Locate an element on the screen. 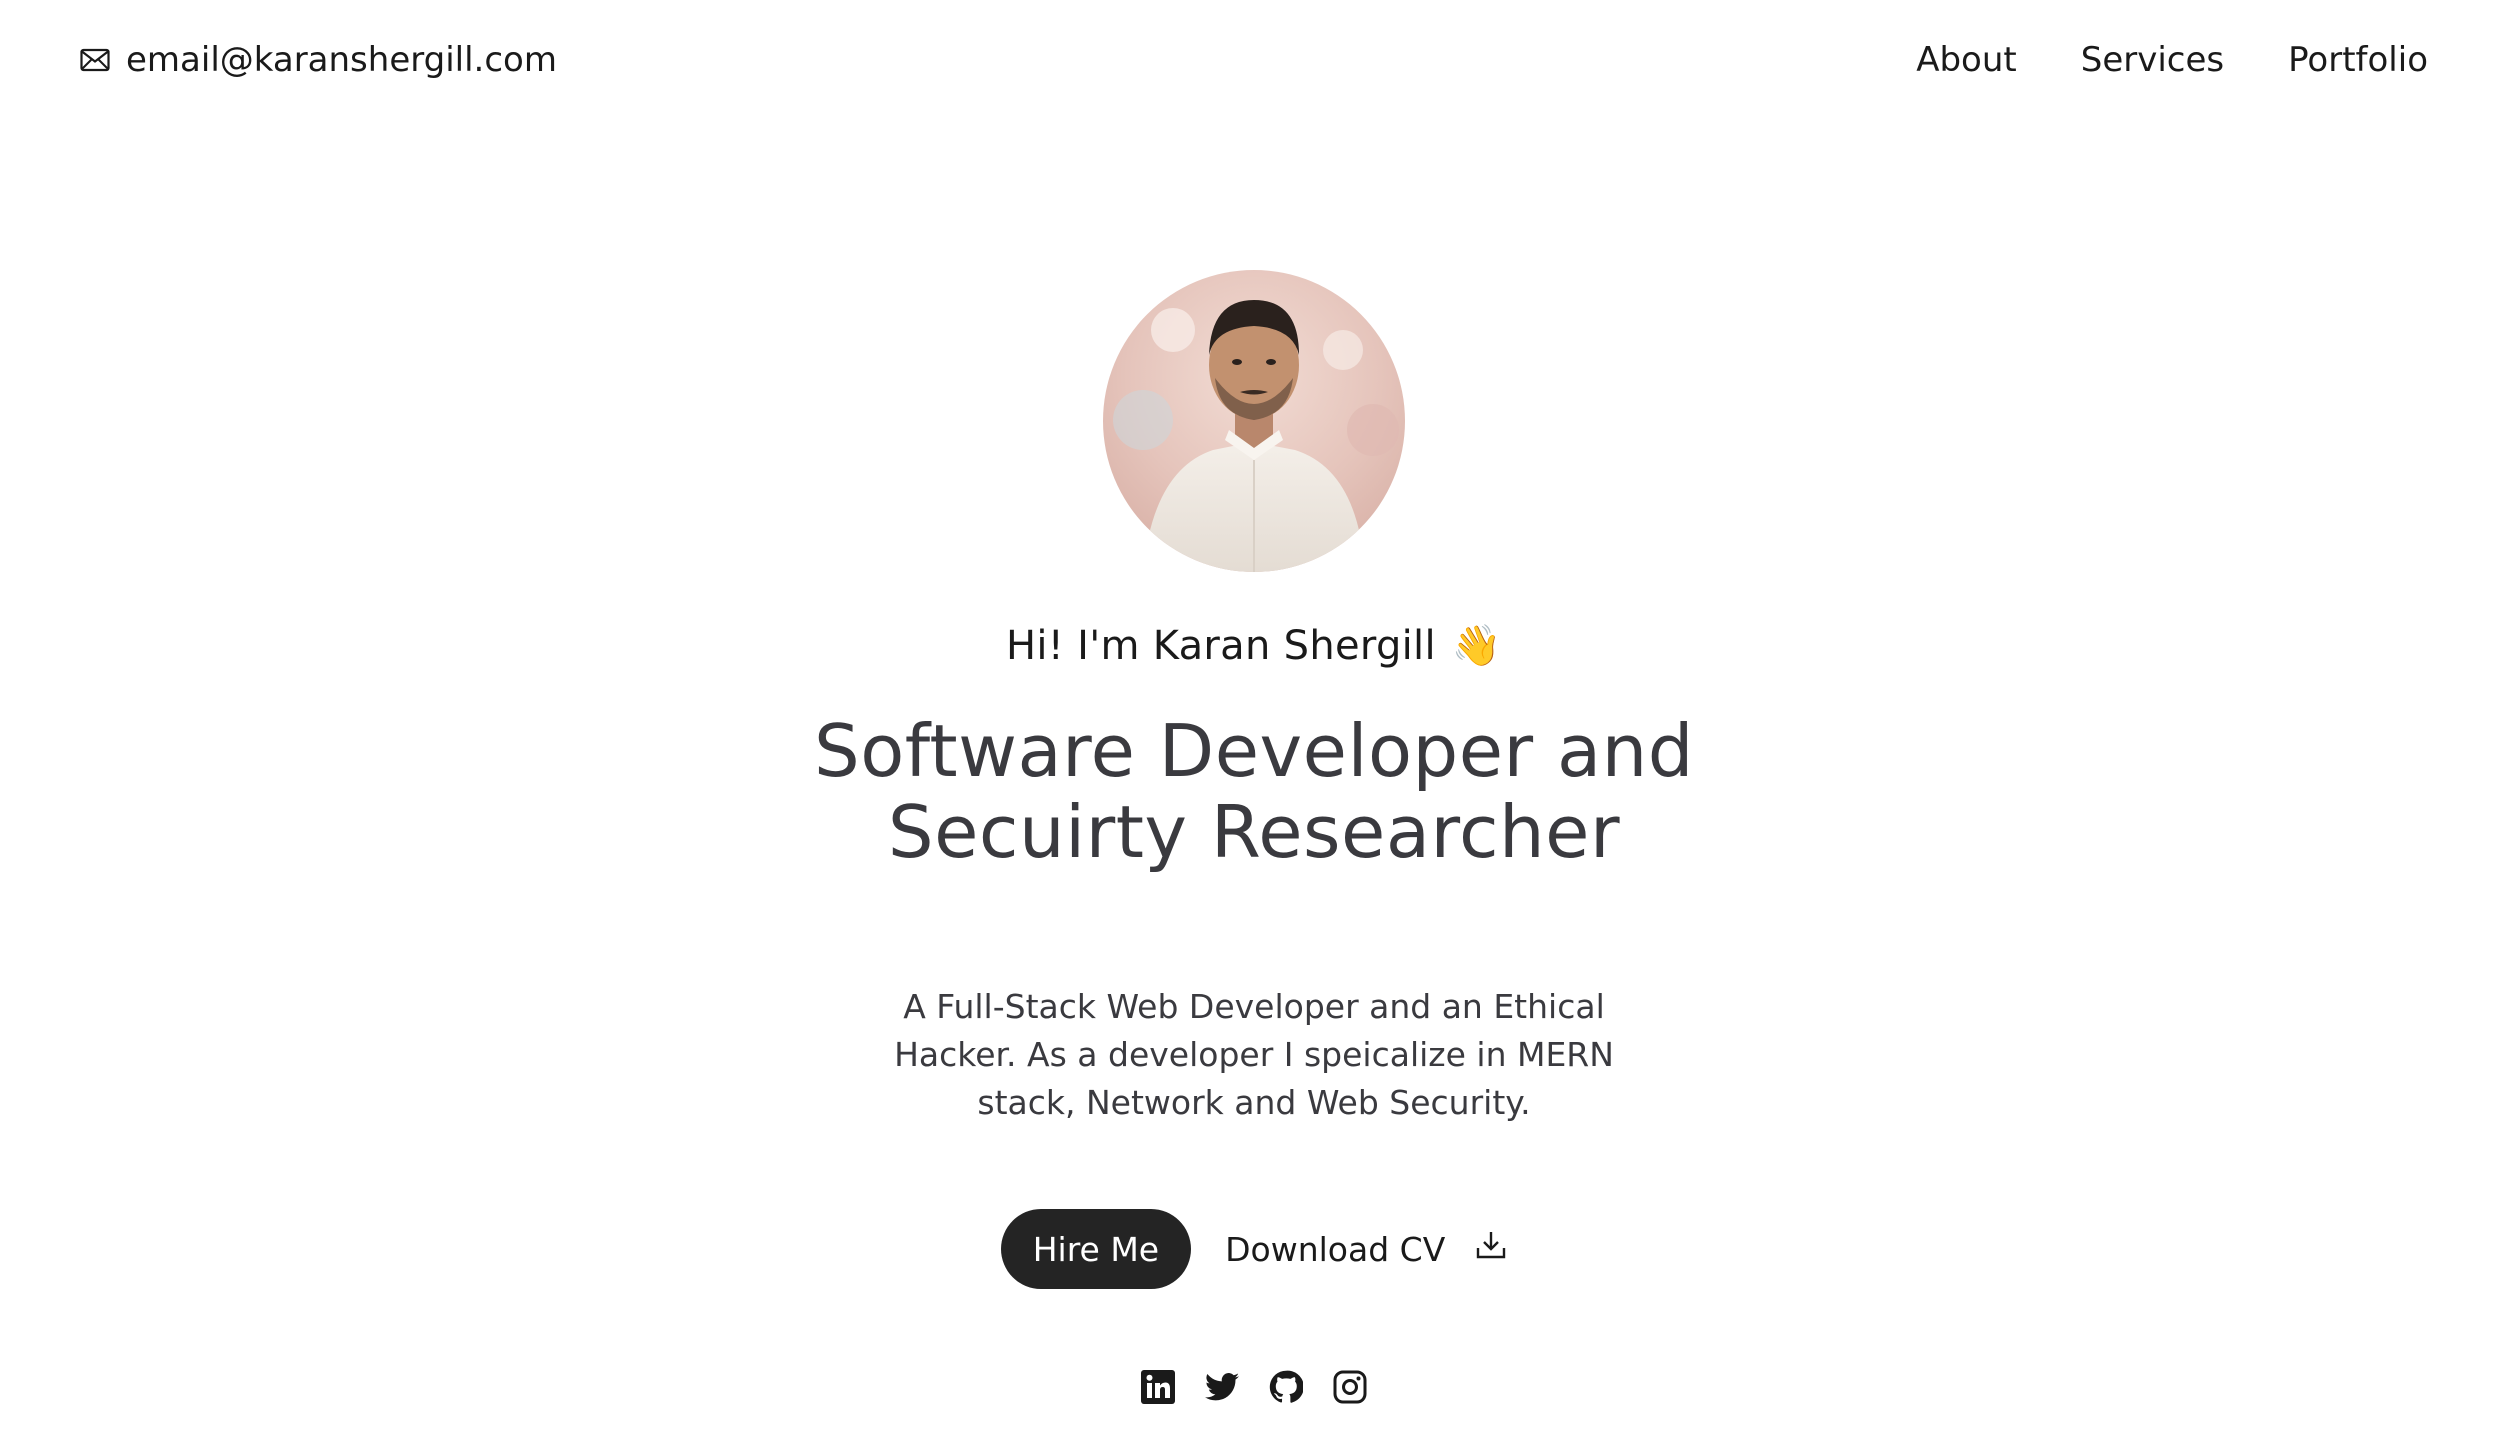 This screenshot has width=2508, height=1444. nav-services: Services is located at coordinates (2152, 60).